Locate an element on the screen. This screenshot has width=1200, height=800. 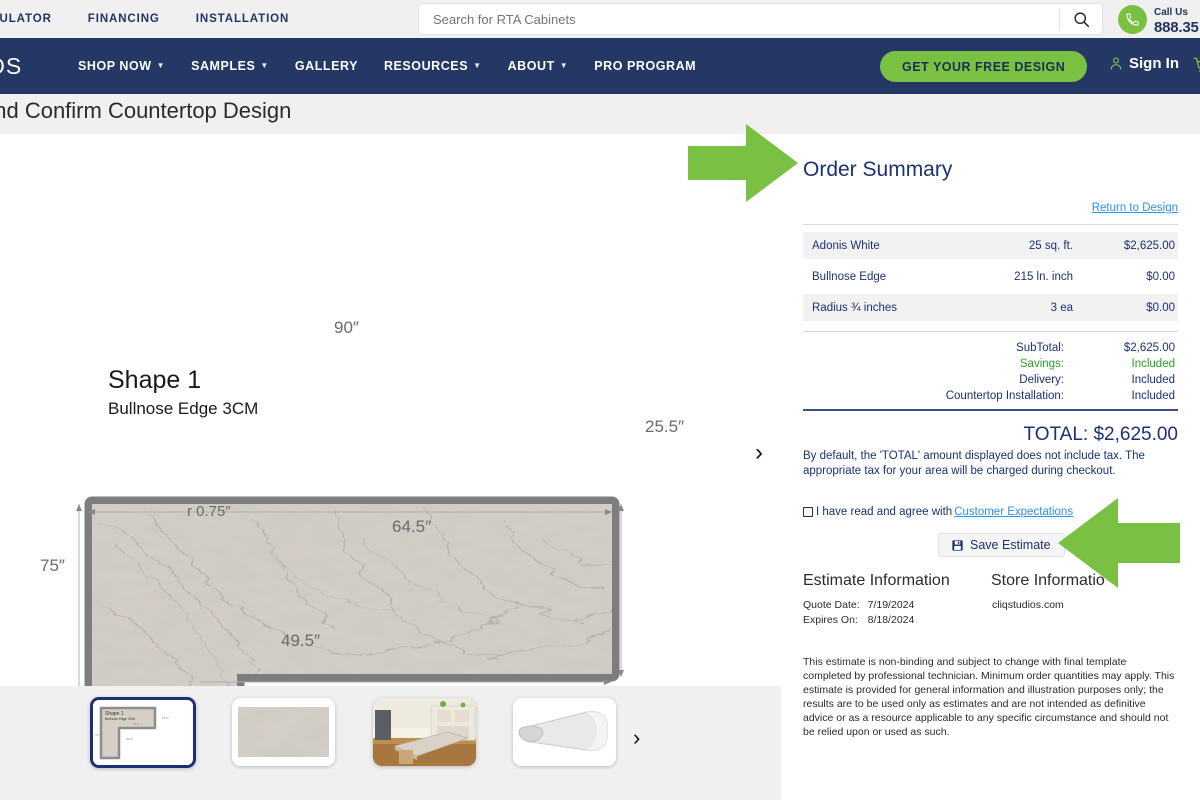
next-shape-chevron-icon: › is located at coordinates (759, 453).